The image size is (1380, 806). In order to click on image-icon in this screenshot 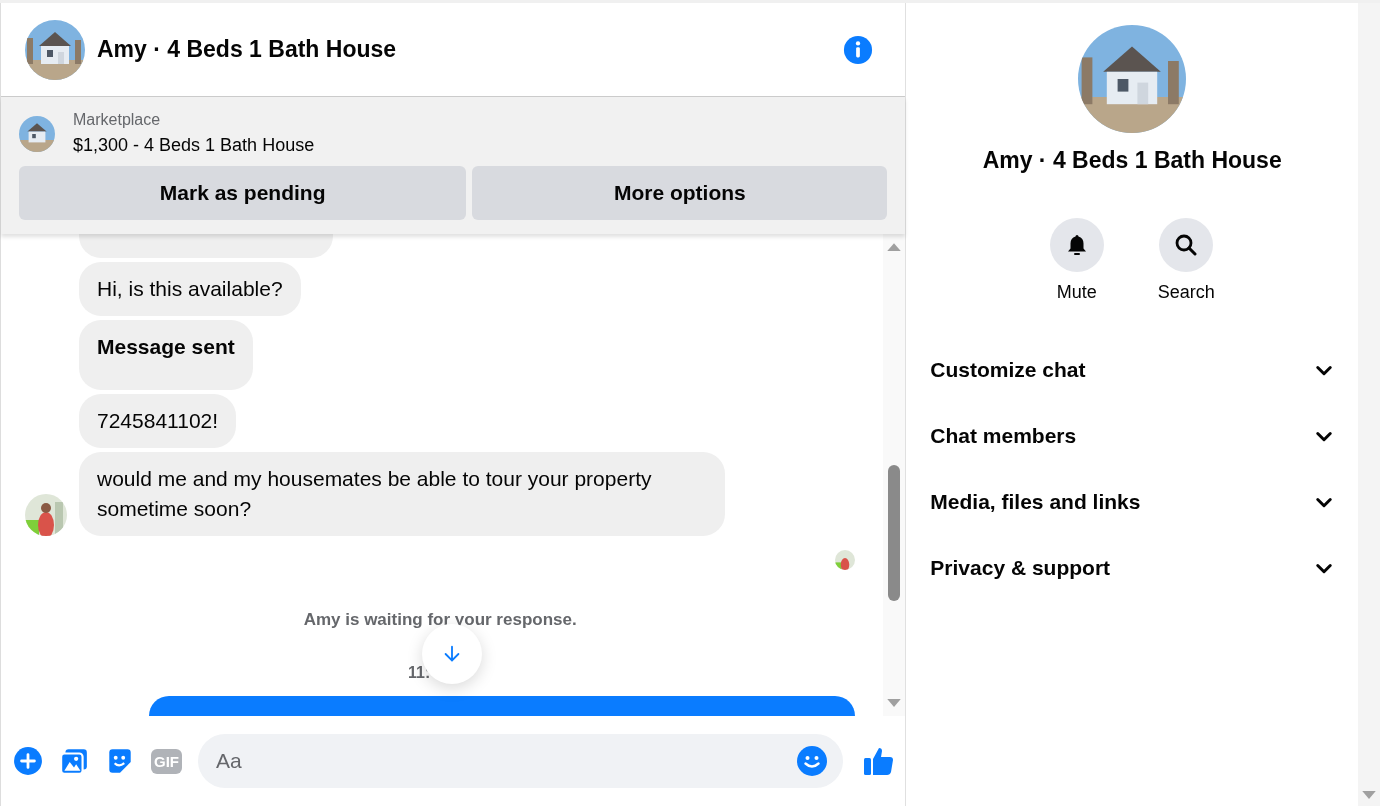, I will do `click(74, 761)`.